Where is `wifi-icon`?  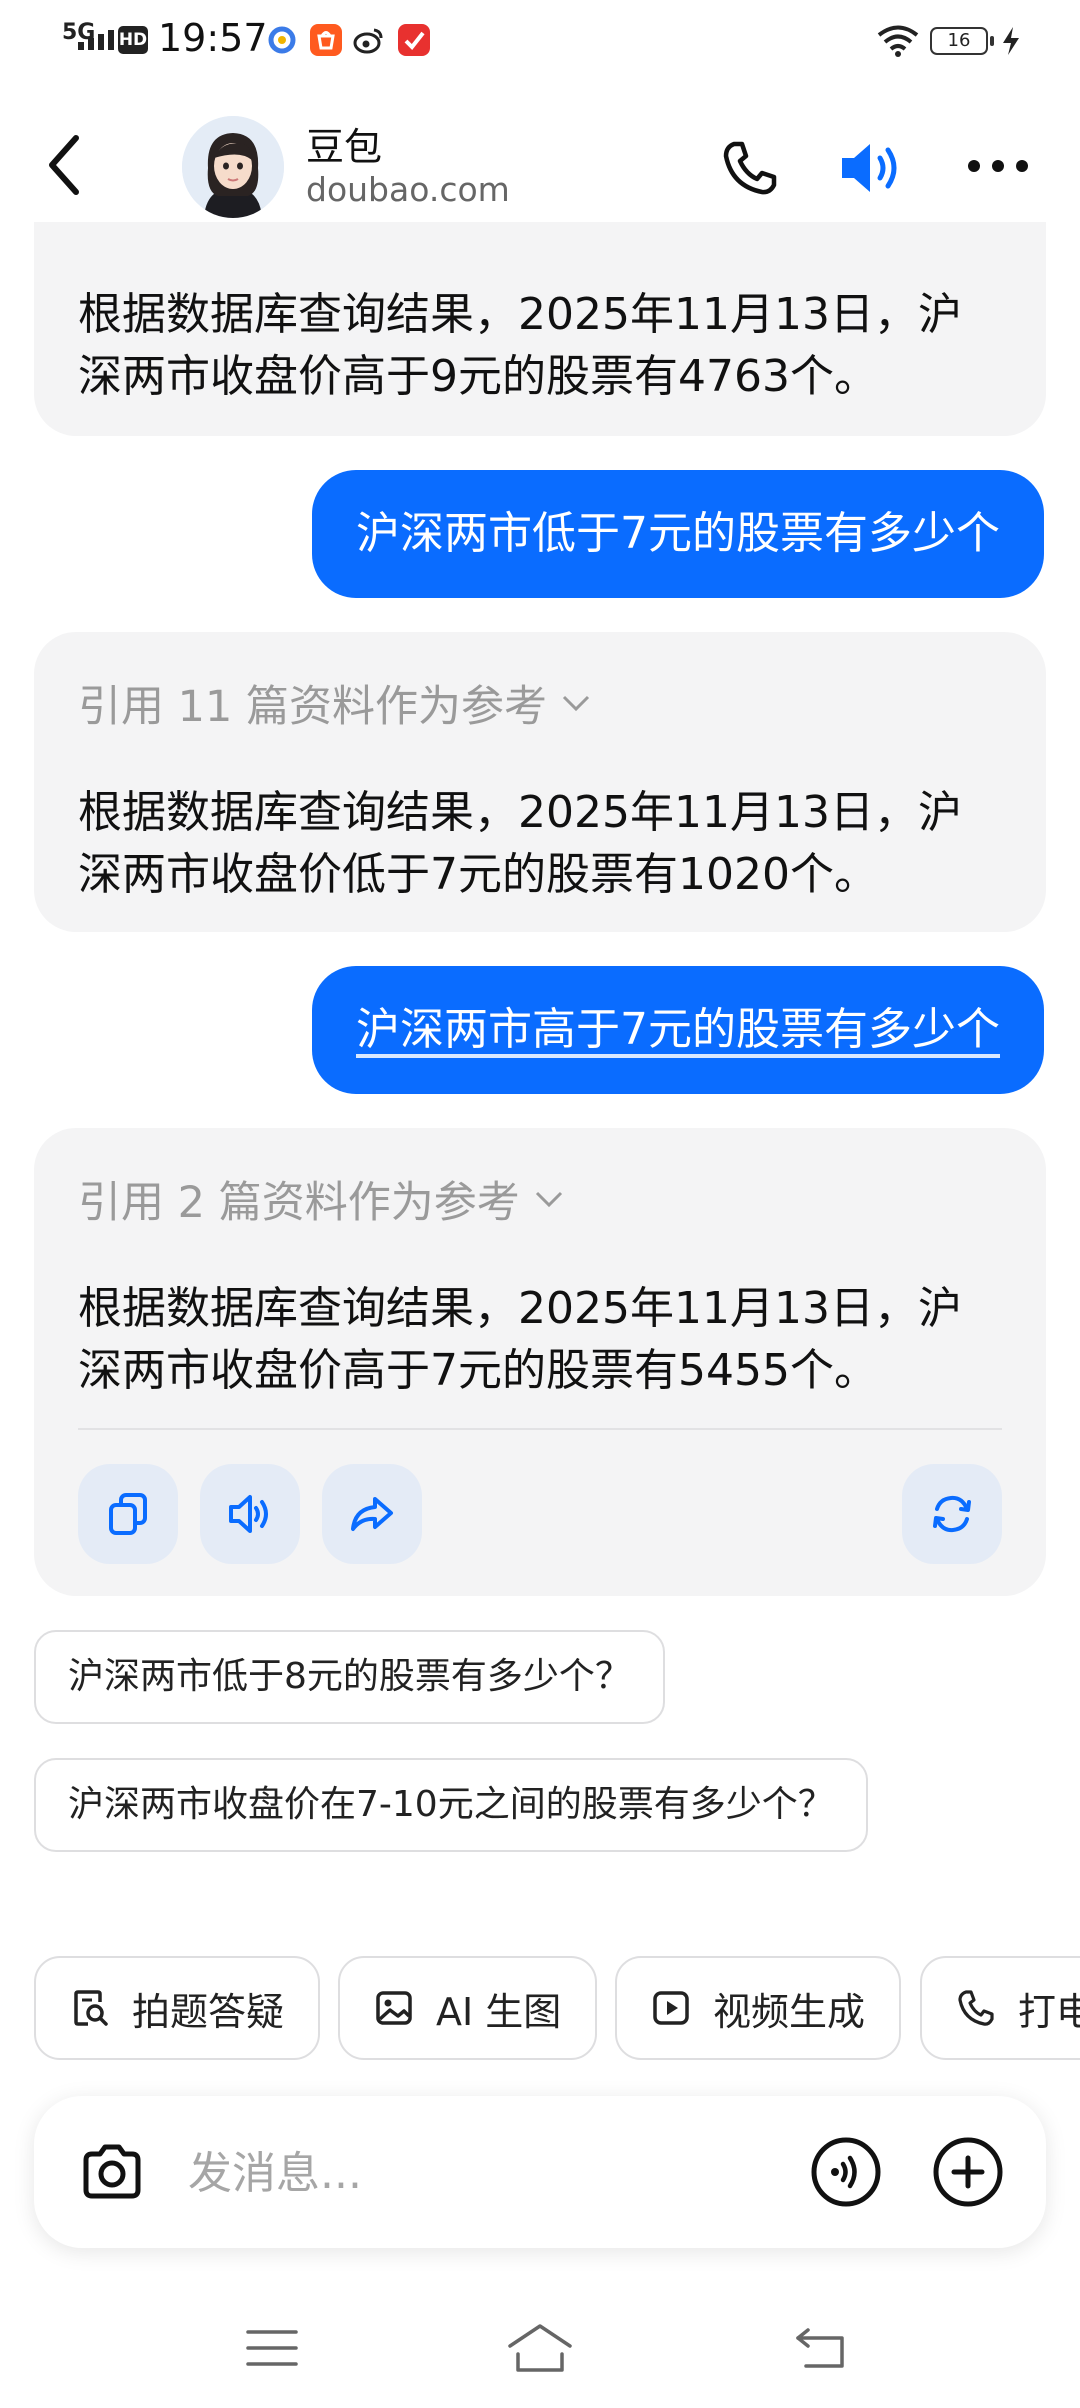
wifi-icon is located at coordinates (898, 41).